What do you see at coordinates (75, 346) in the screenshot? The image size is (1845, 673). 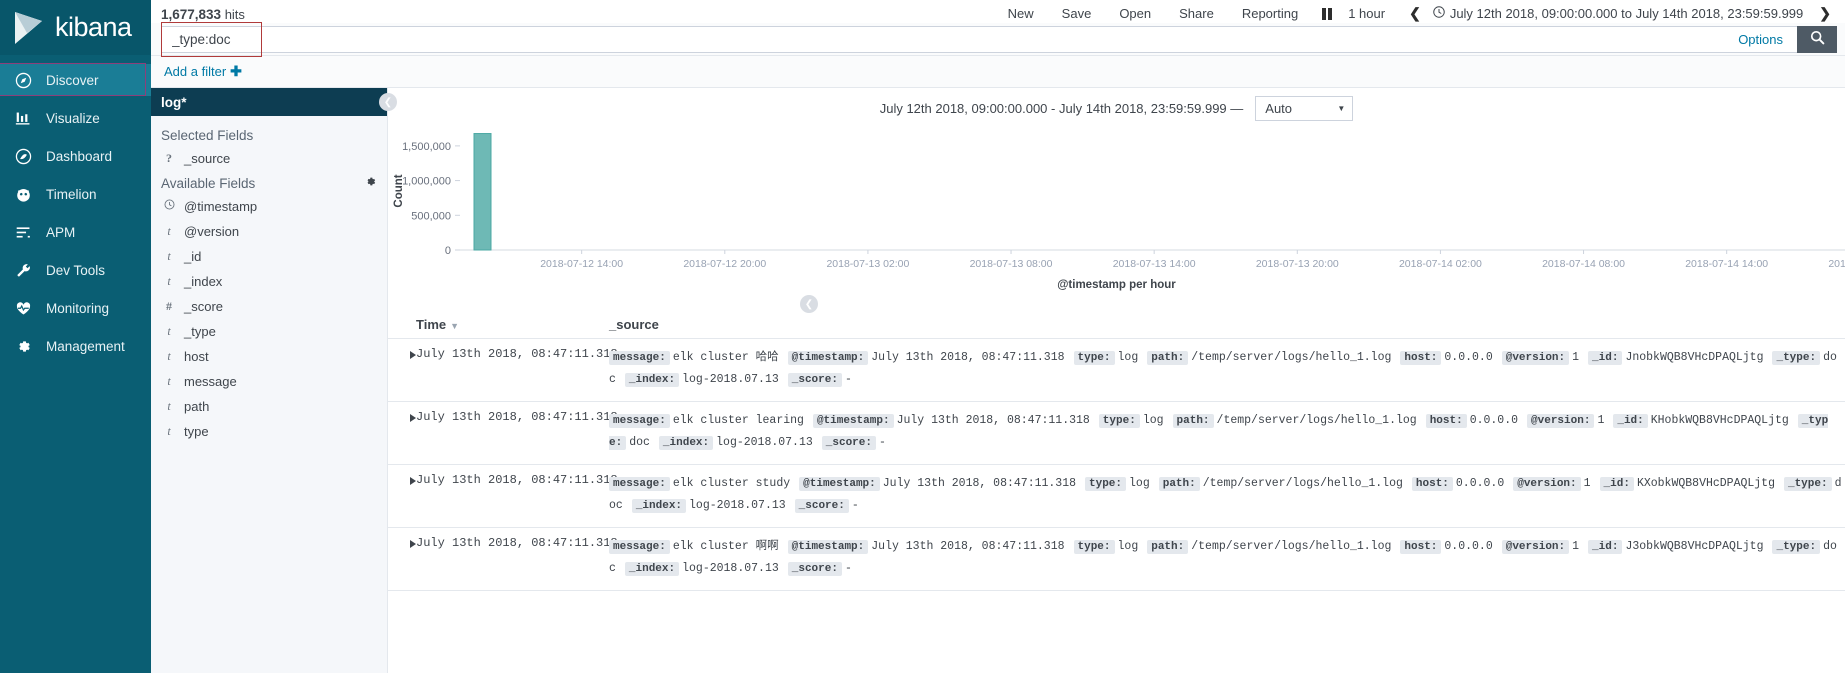 I see `sidebar-item-management: Management` at bounding box center [75, 346].